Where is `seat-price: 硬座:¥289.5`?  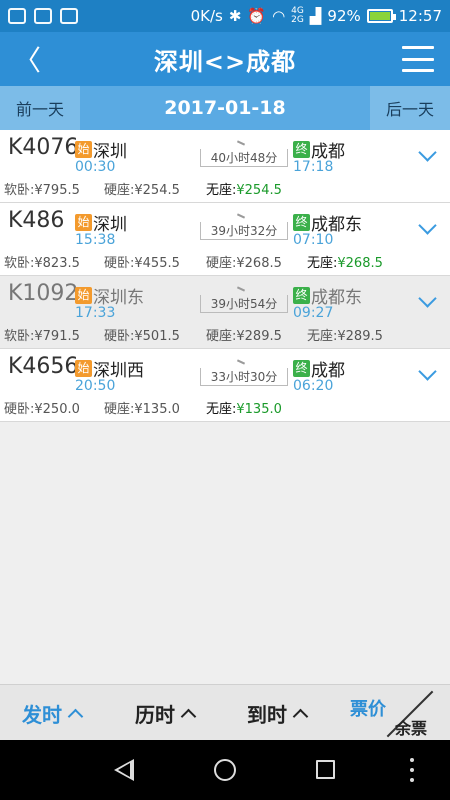
seat-price: 硬座:¥289.5 is located at coordinates (244, 334).